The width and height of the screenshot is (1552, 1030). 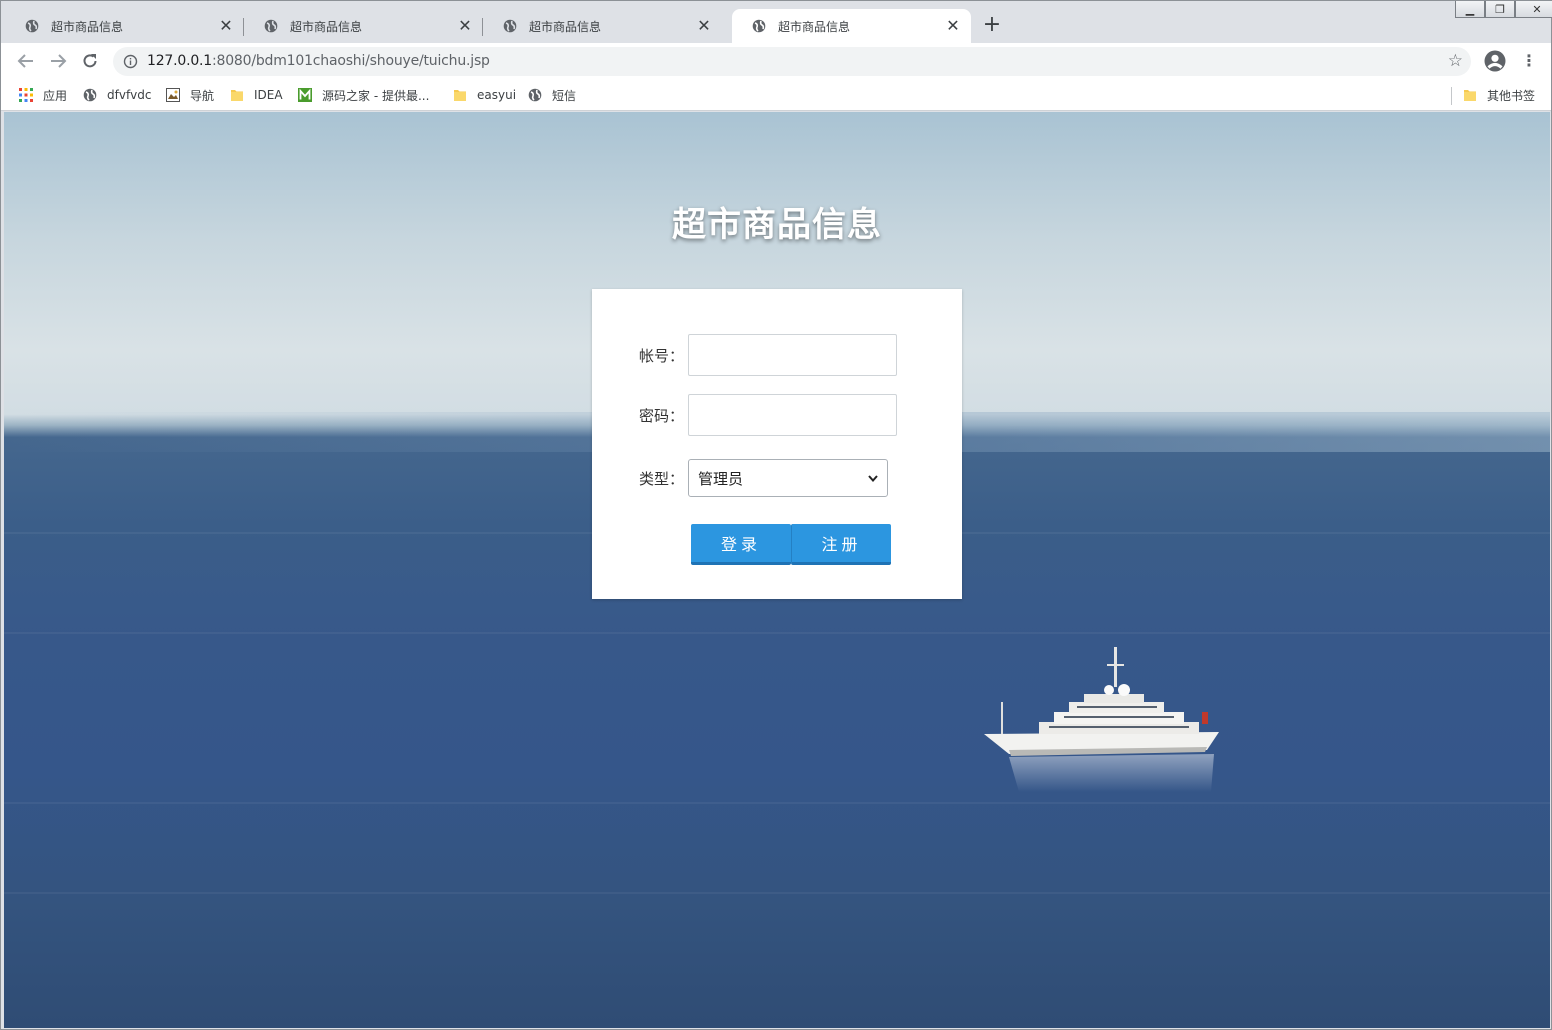 I want to click on type-selected-value: 管理员, so click(x=721, y=478).